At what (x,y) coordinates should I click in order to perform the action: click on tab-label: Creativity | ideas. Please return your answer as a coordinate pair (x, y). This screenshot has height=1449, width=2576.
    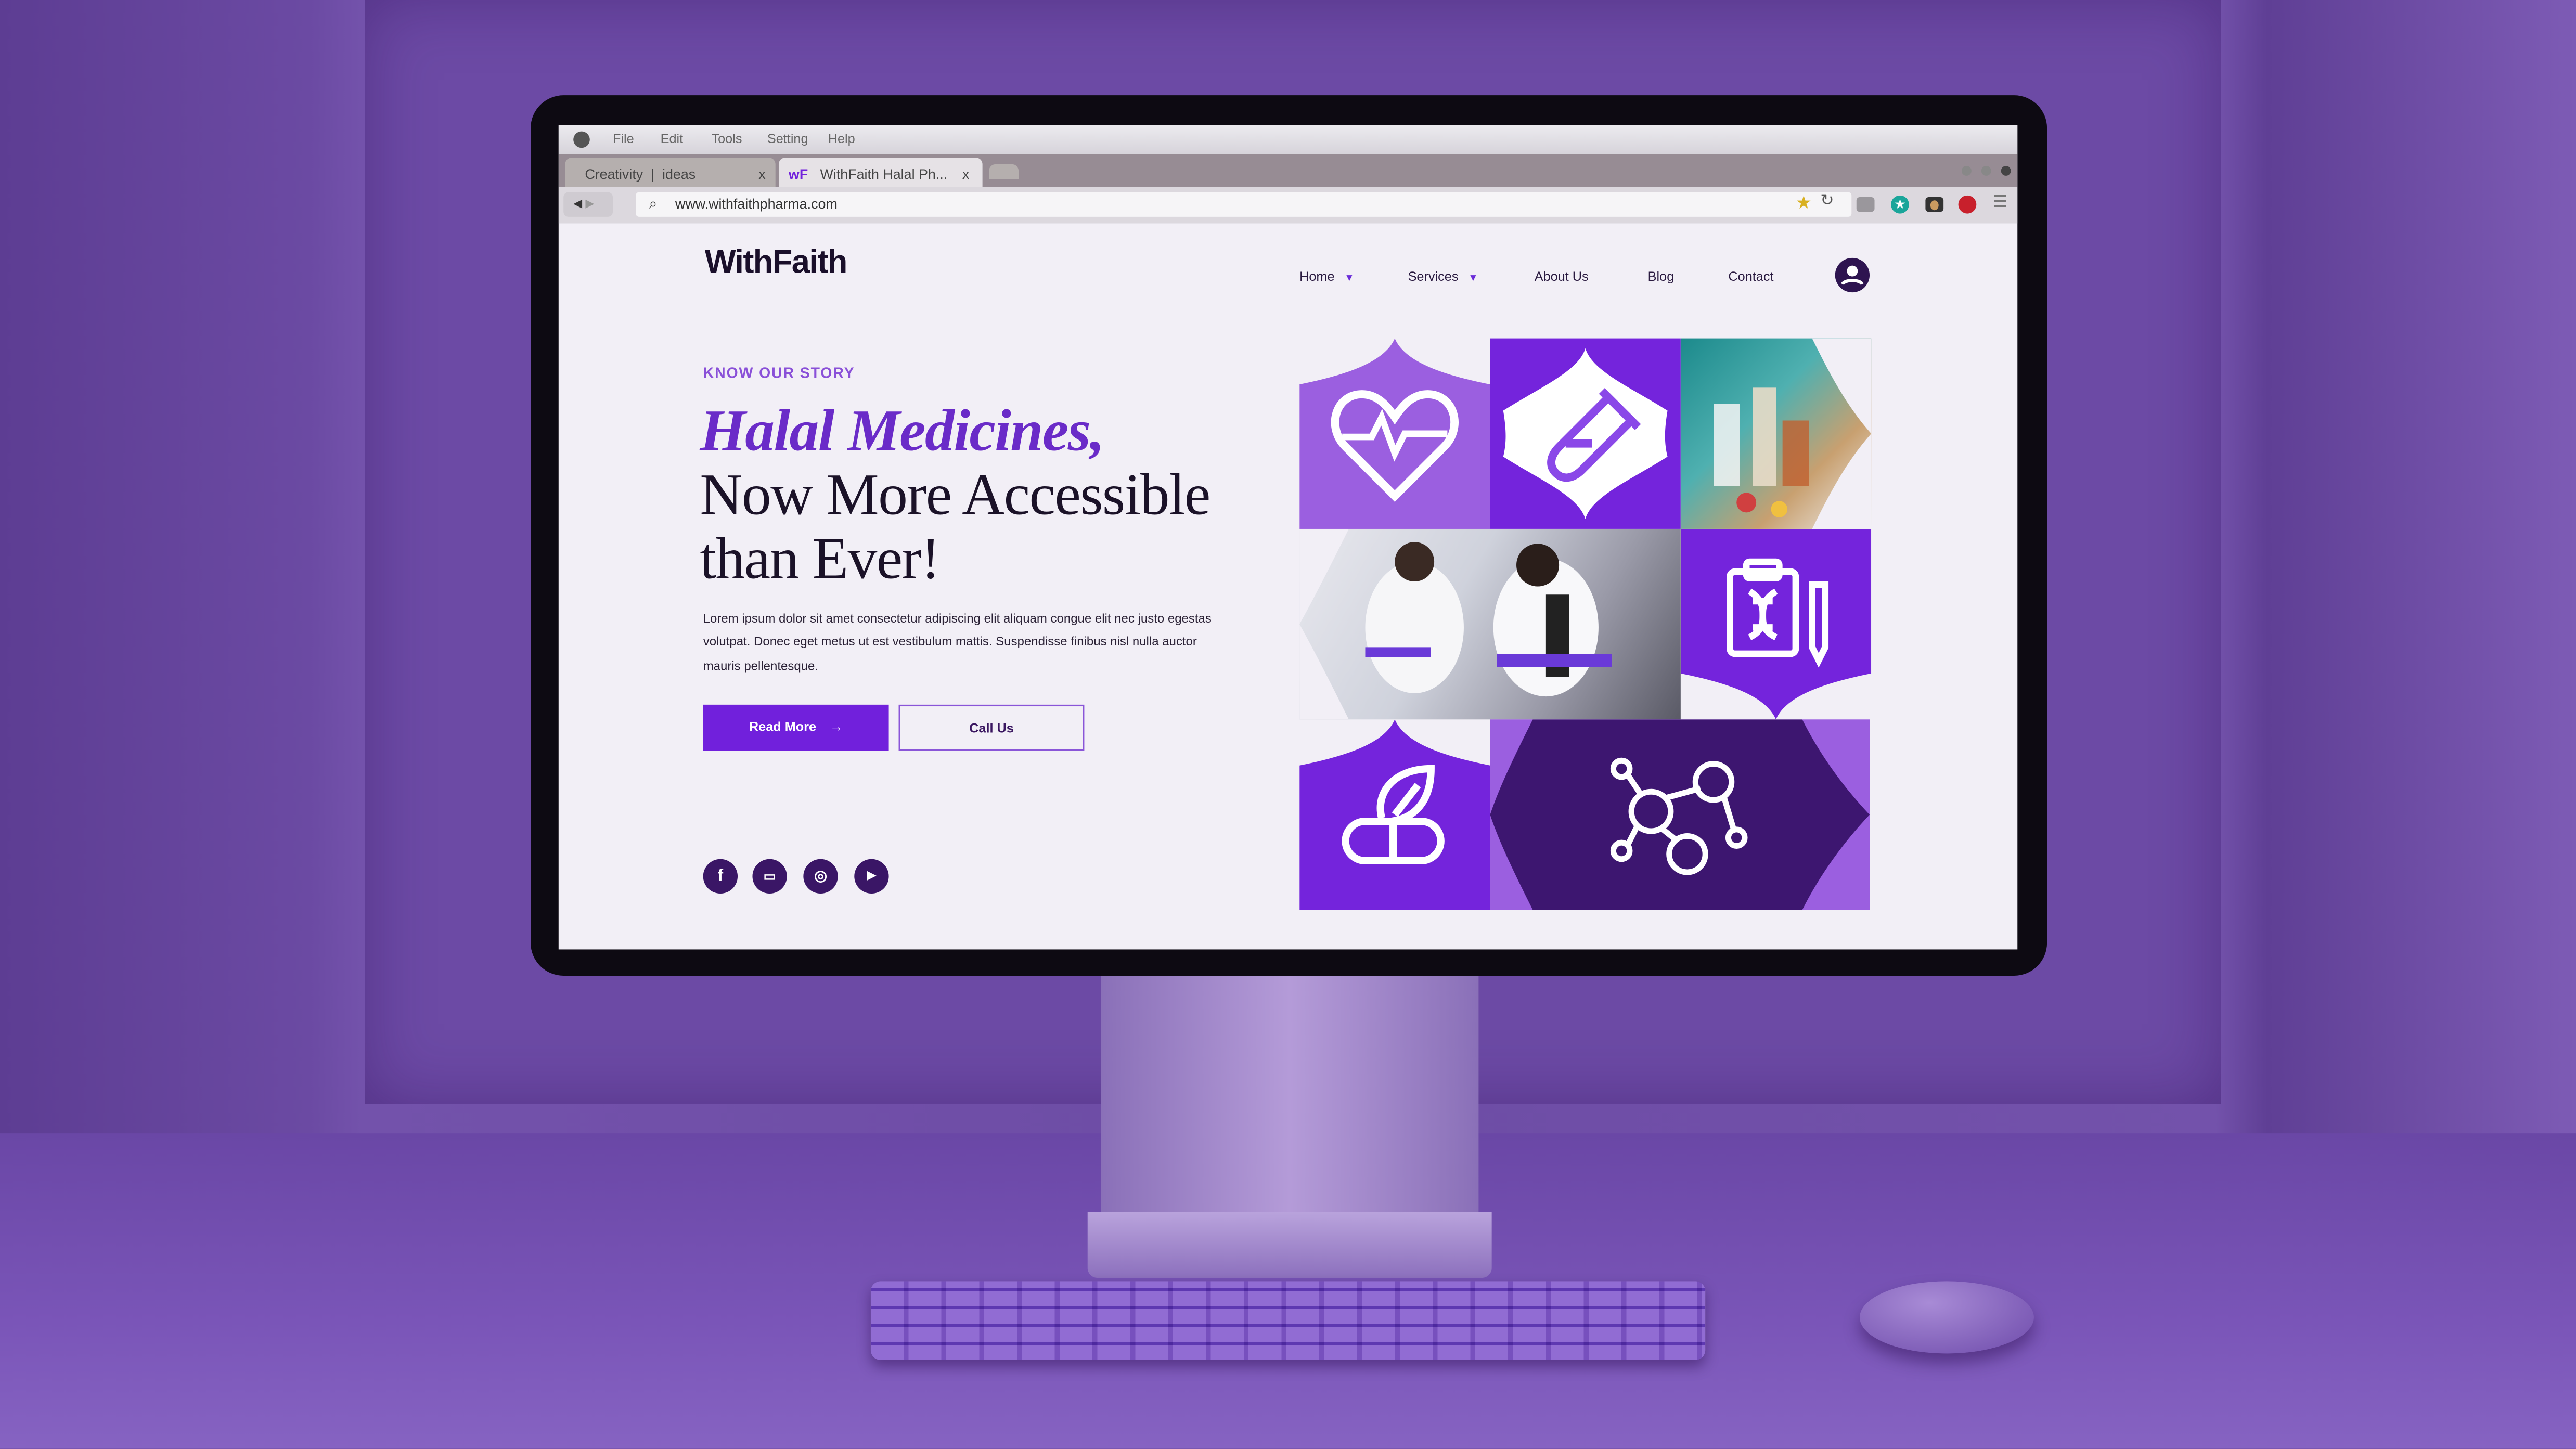
    Looking at the image, I should click on (640, 174).